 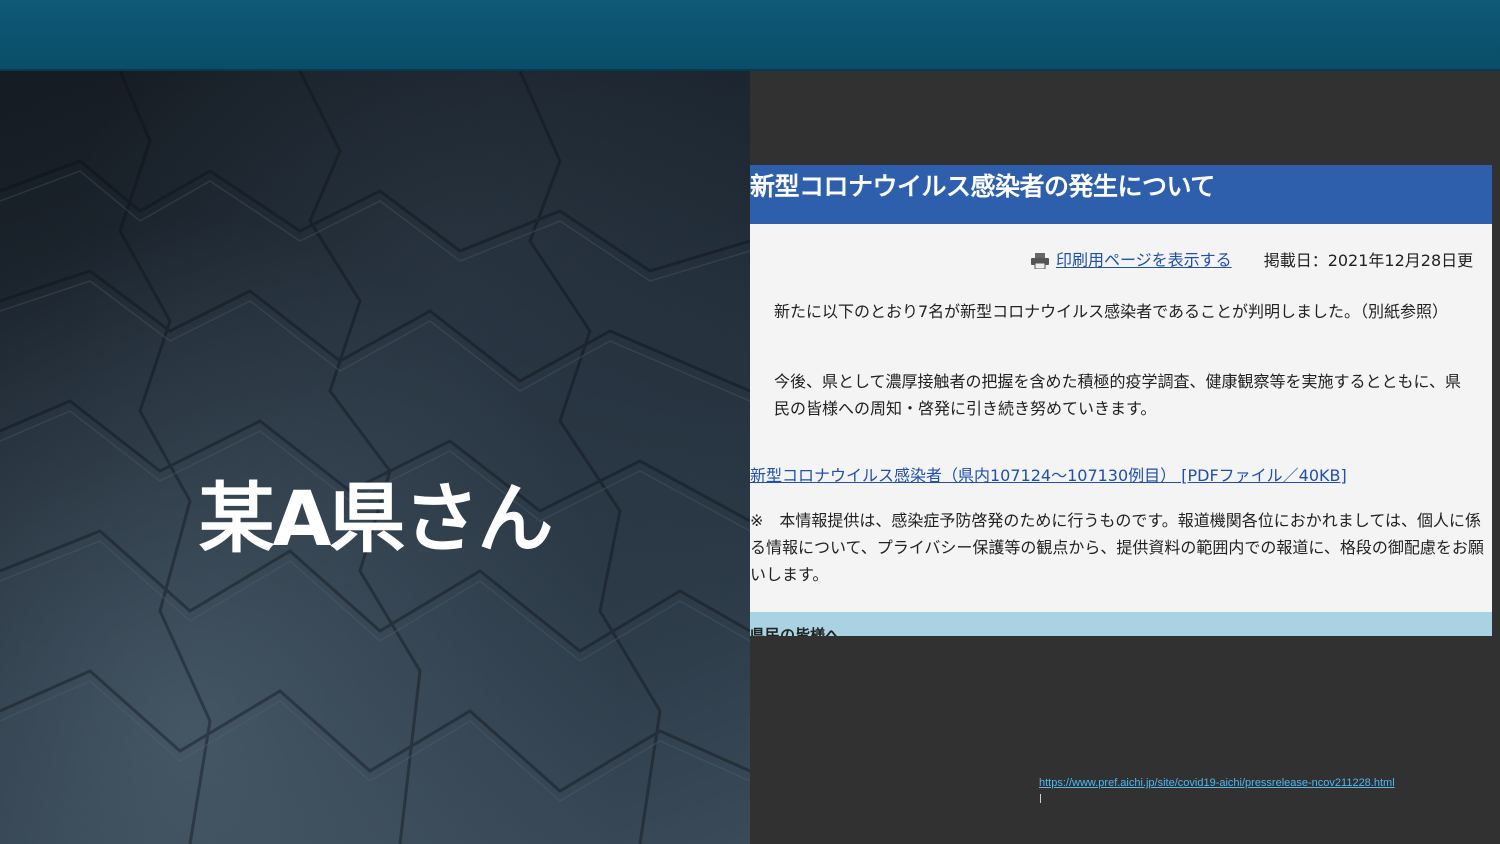 What do you see at coordinates (1144, 260) in the screenshot?
I see `print-page-link: 印刷用ページを表示する` at bounding box center [1144, 260].